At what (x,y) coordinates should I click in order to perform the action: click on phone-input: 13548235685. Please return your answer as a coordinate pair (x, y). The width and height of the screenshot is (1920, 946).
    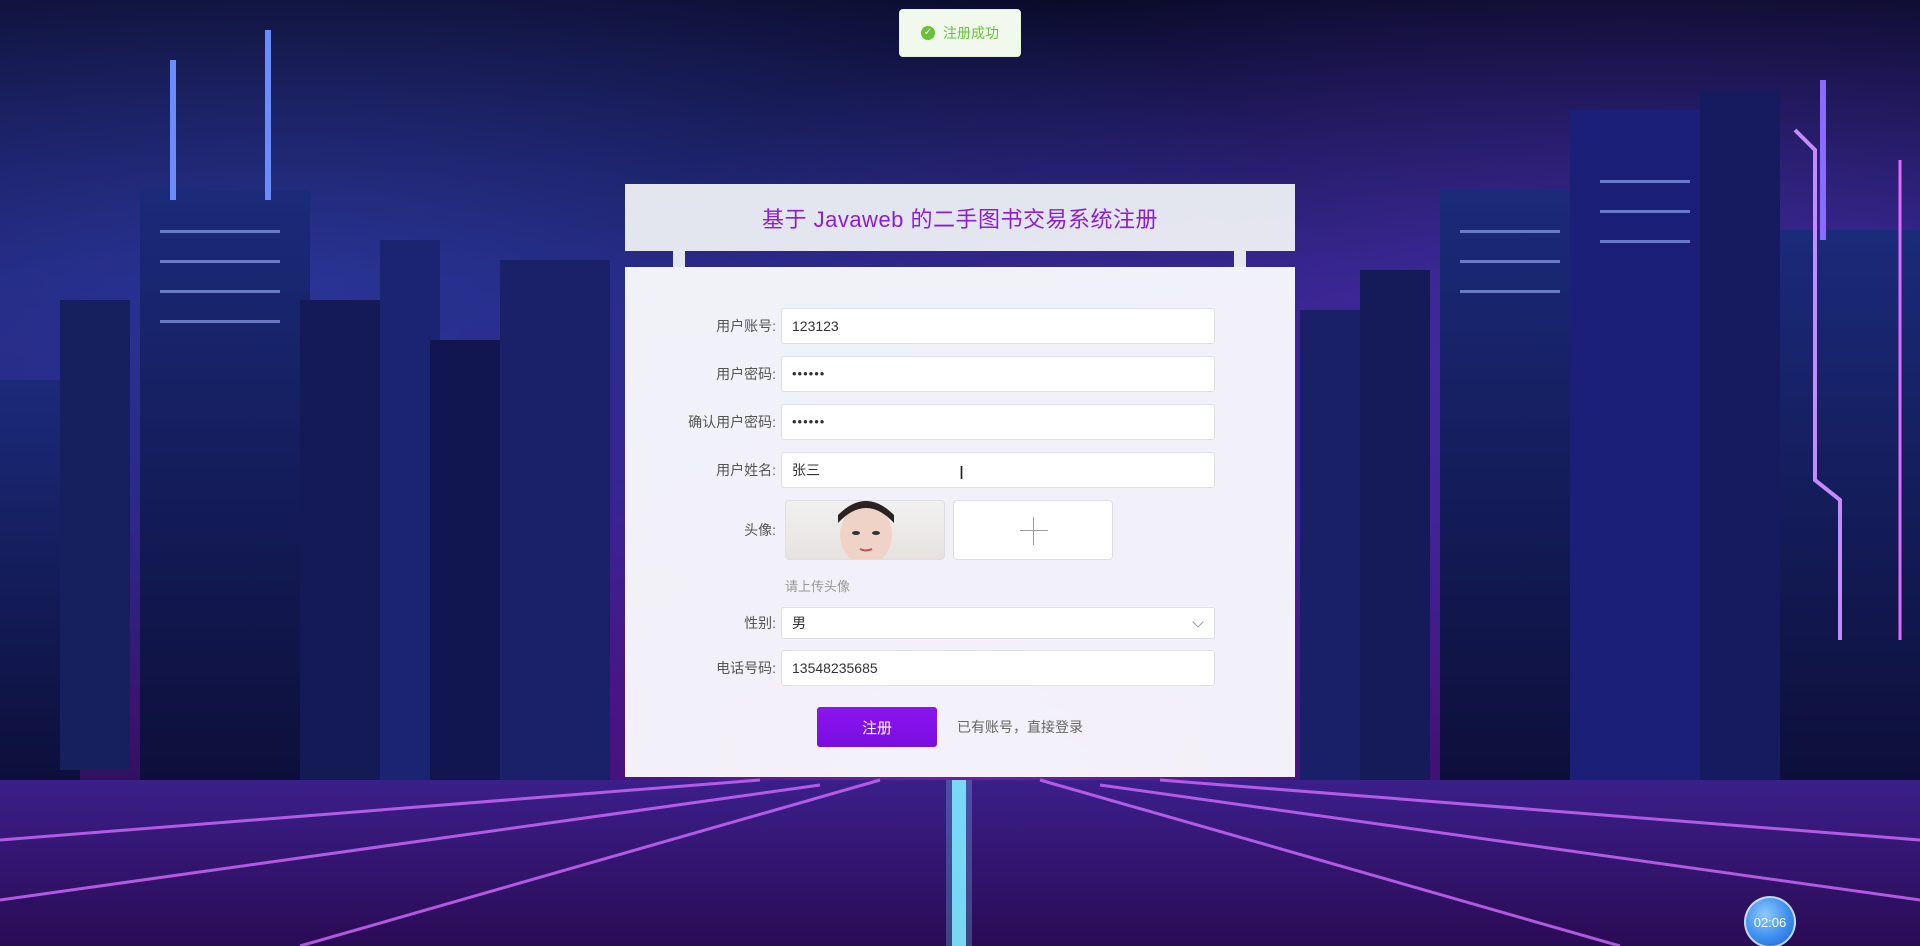
    Looking at the image, I should click on (998, 668).